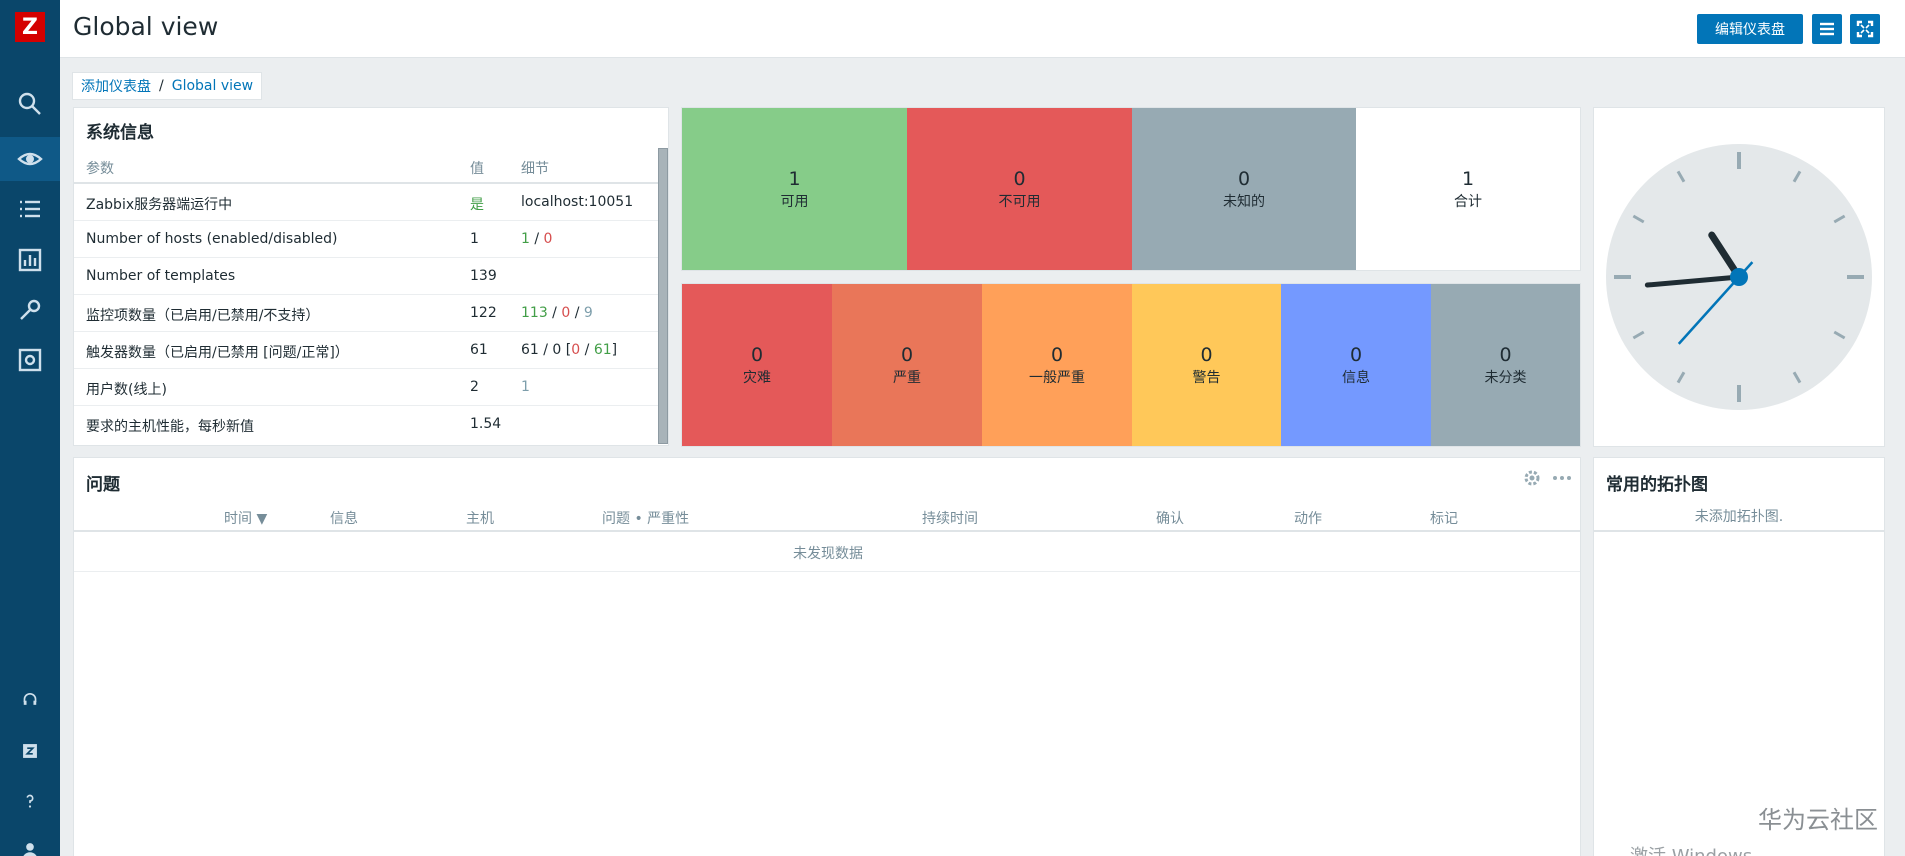 Image resolution: width=1905 pixels, height=856 pixels. Describe the element at coordinates (167, 86) in the screenshot. I see `breadcrumb: 添加仪表盘 / Global view` at that location.